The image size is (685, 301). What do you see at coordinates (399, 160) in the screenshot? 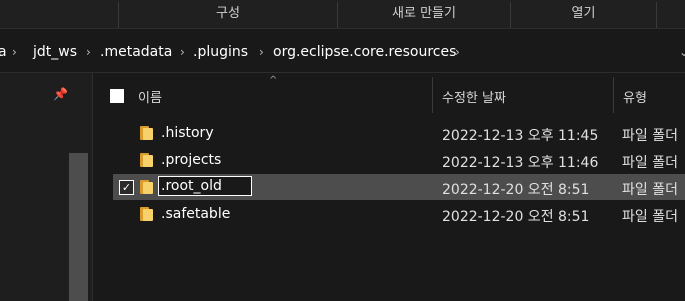
I see `list-item: .projects 2022-12-13 오후 11:46 파일 폴더` at bounding box center [399, 160].